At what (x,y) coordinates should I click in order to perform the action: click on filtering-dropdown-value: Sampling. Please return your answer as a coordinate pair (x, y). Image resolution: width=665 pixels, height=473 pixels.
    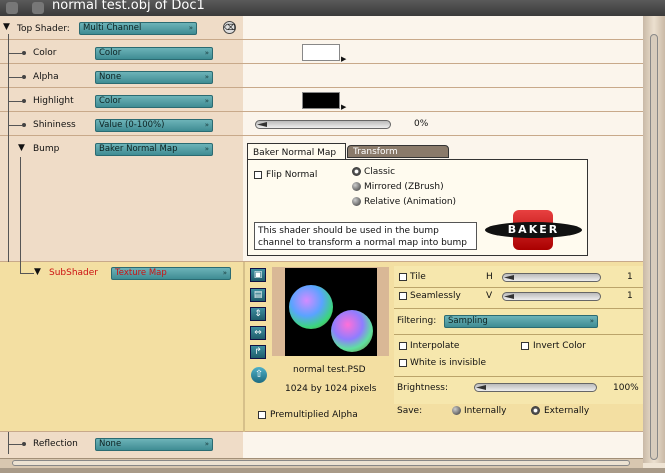
    Looking at the image, I should click on (468, 321).